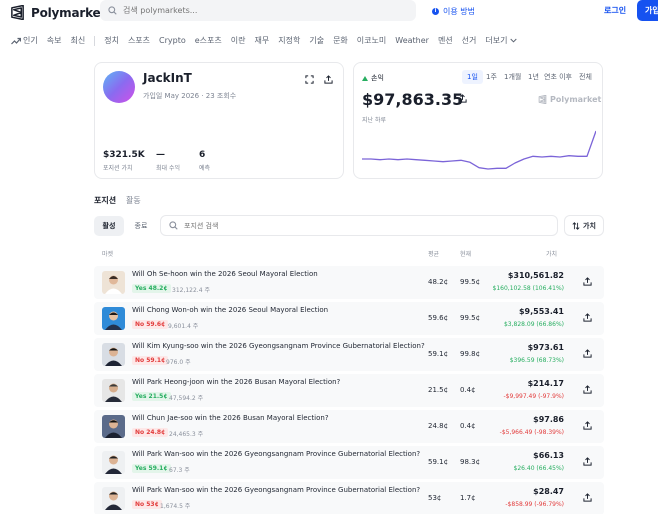 The height and width of the screenshot is (514, 658). I want to click on range-1y: 1년, so click(533, 77).